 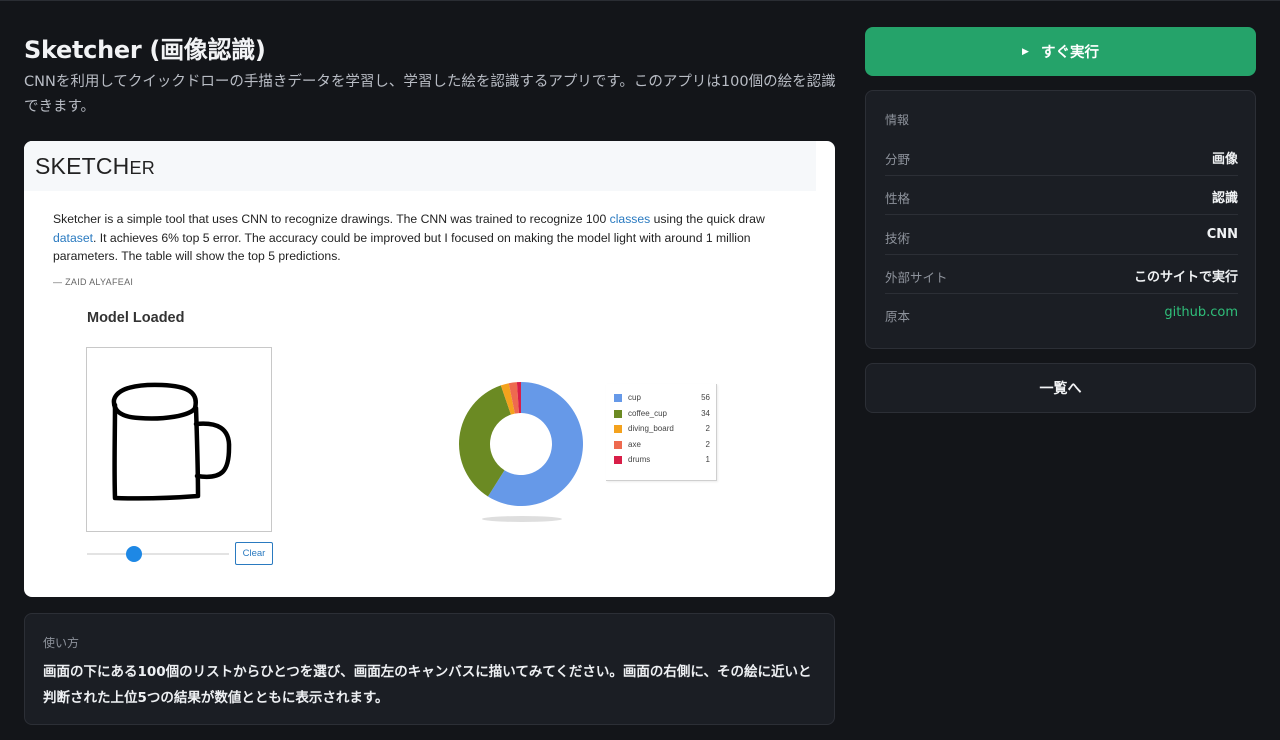 What do you see at coordinates (73, 238) in the screenshot?
I see `dataset-link: dataset` at bounding box center [73, 238].